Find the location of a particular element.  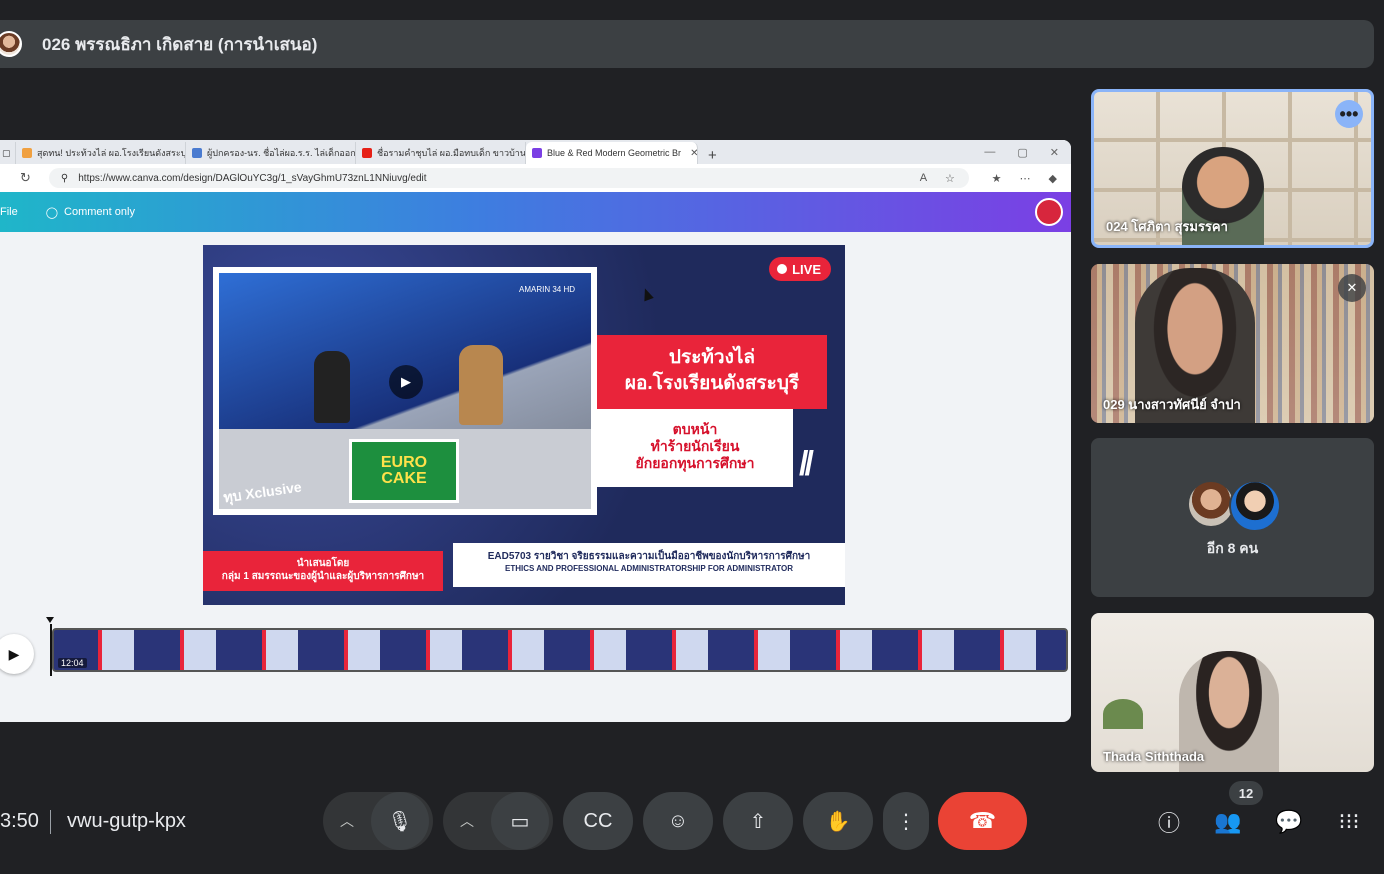

live-label: LIVE is located at coordinates (806, 269).